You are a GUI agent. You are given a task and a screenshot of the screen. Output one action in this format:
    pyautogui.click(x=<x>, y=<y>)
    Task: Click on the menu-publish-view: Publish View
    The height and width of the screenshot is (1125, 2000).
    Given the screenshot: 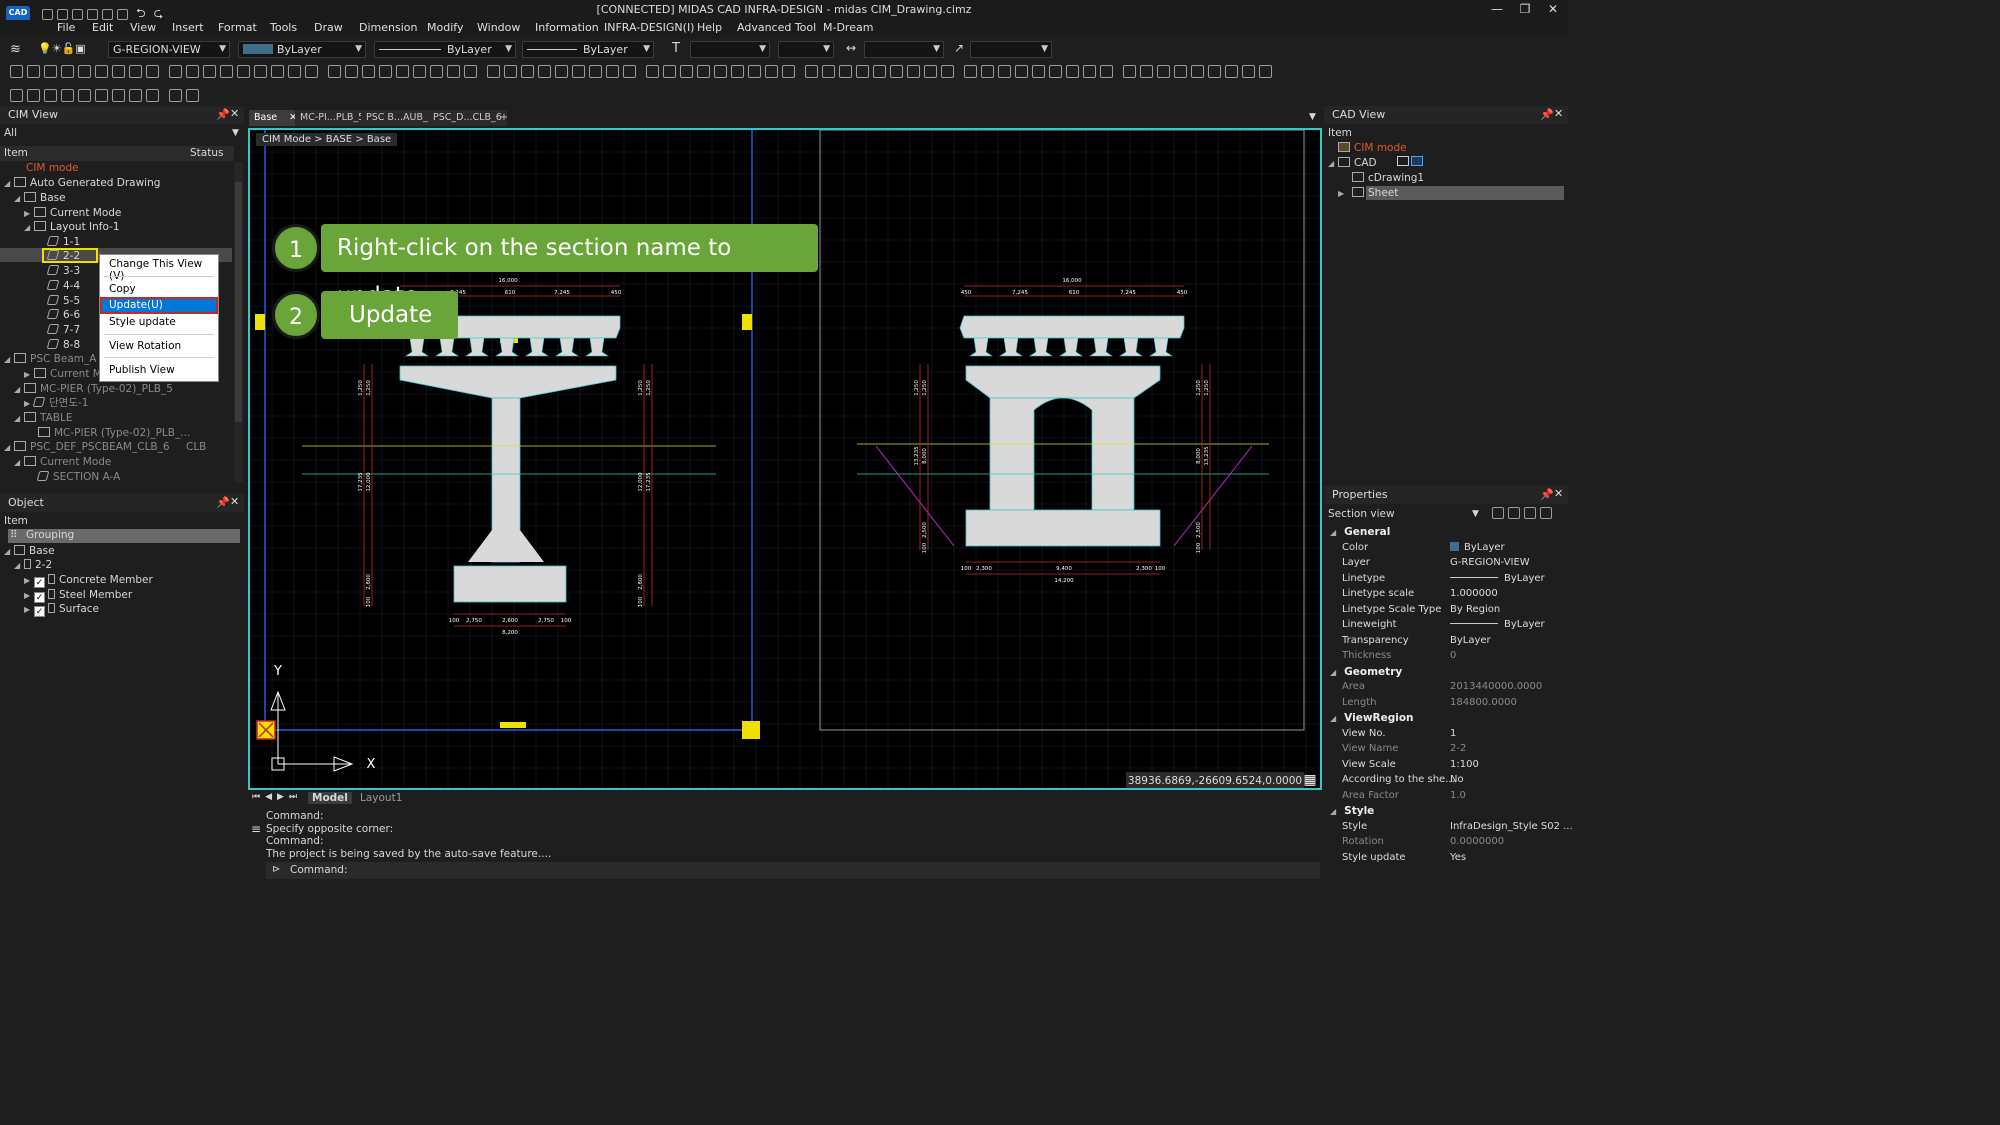 What is the action you would take?
    pyautogui.click(x=142, y=370)
    